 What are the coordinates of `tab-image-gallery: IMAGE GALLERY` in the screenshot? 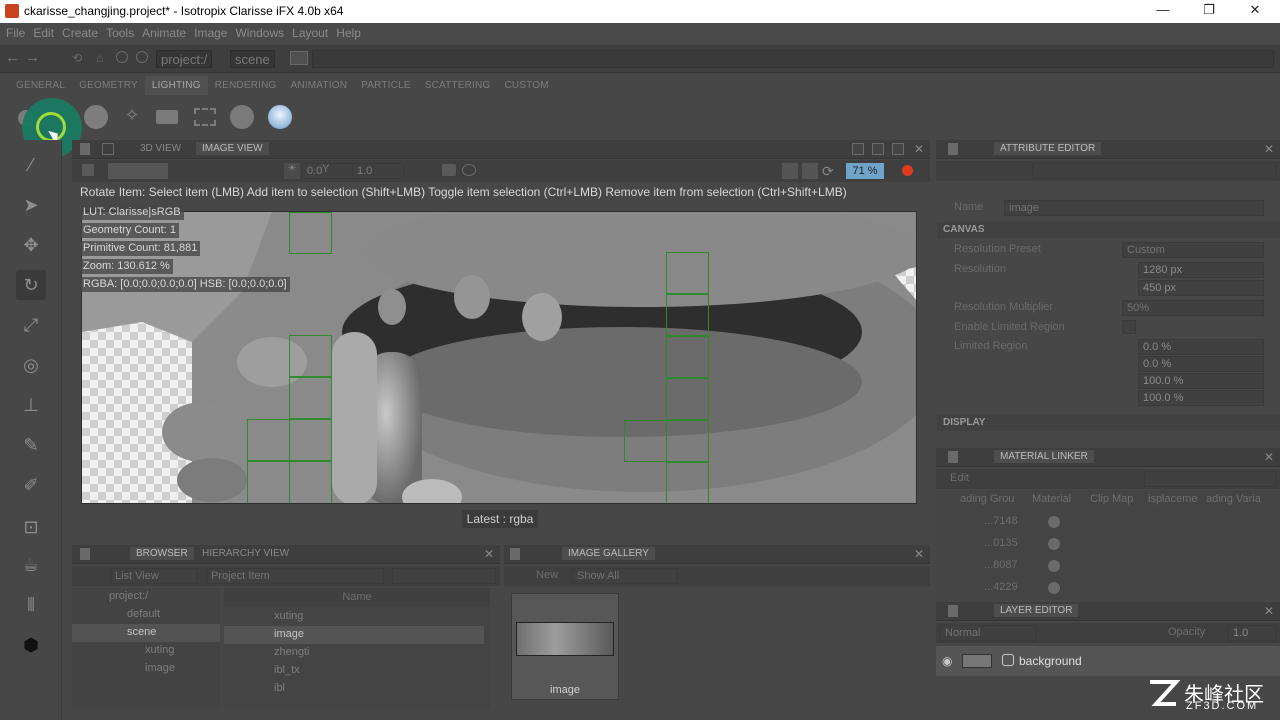 It's located at (608, 553).